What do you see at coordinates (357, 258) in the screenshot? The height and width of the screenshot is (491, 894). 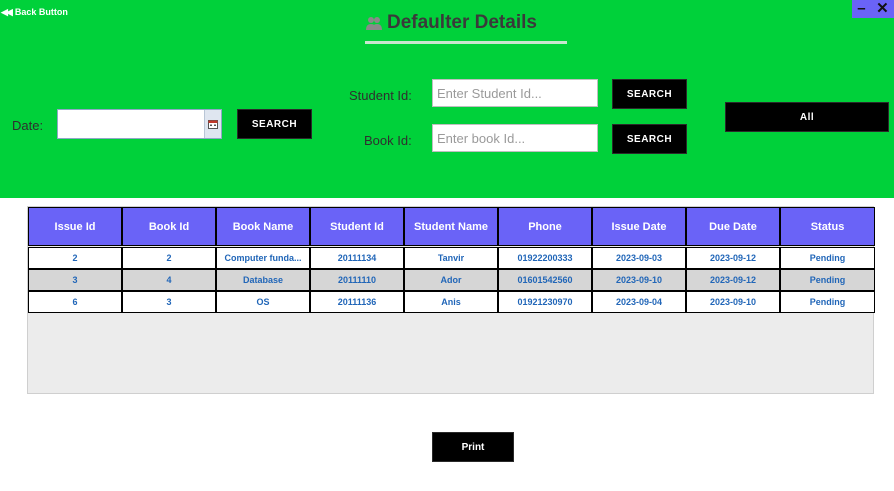 I see `cell-student-id: 20111134` at bounding box center [357, 258].